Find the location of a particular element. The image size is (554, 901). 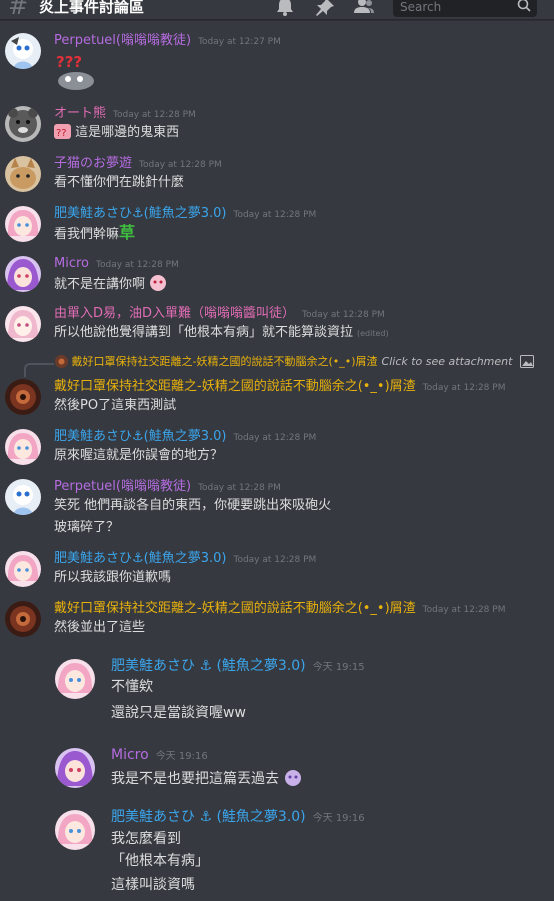

mini-avatar is located at coordinates (61, 361).